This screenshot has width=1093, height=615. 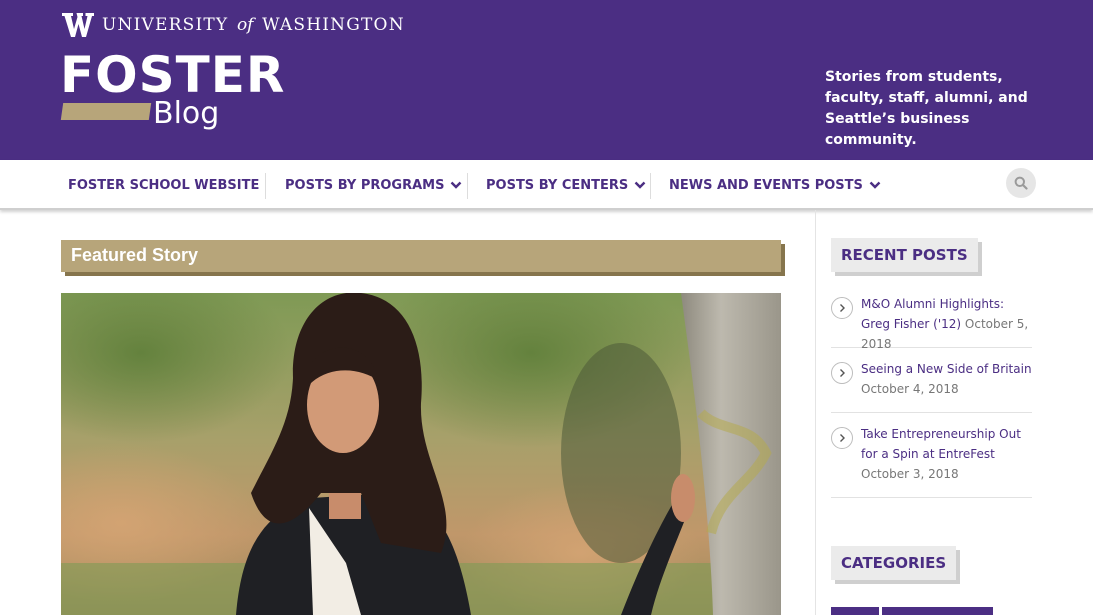 I want to click on nav-item-label: POSTS BY CENTERS, so click(x=557, y=185).